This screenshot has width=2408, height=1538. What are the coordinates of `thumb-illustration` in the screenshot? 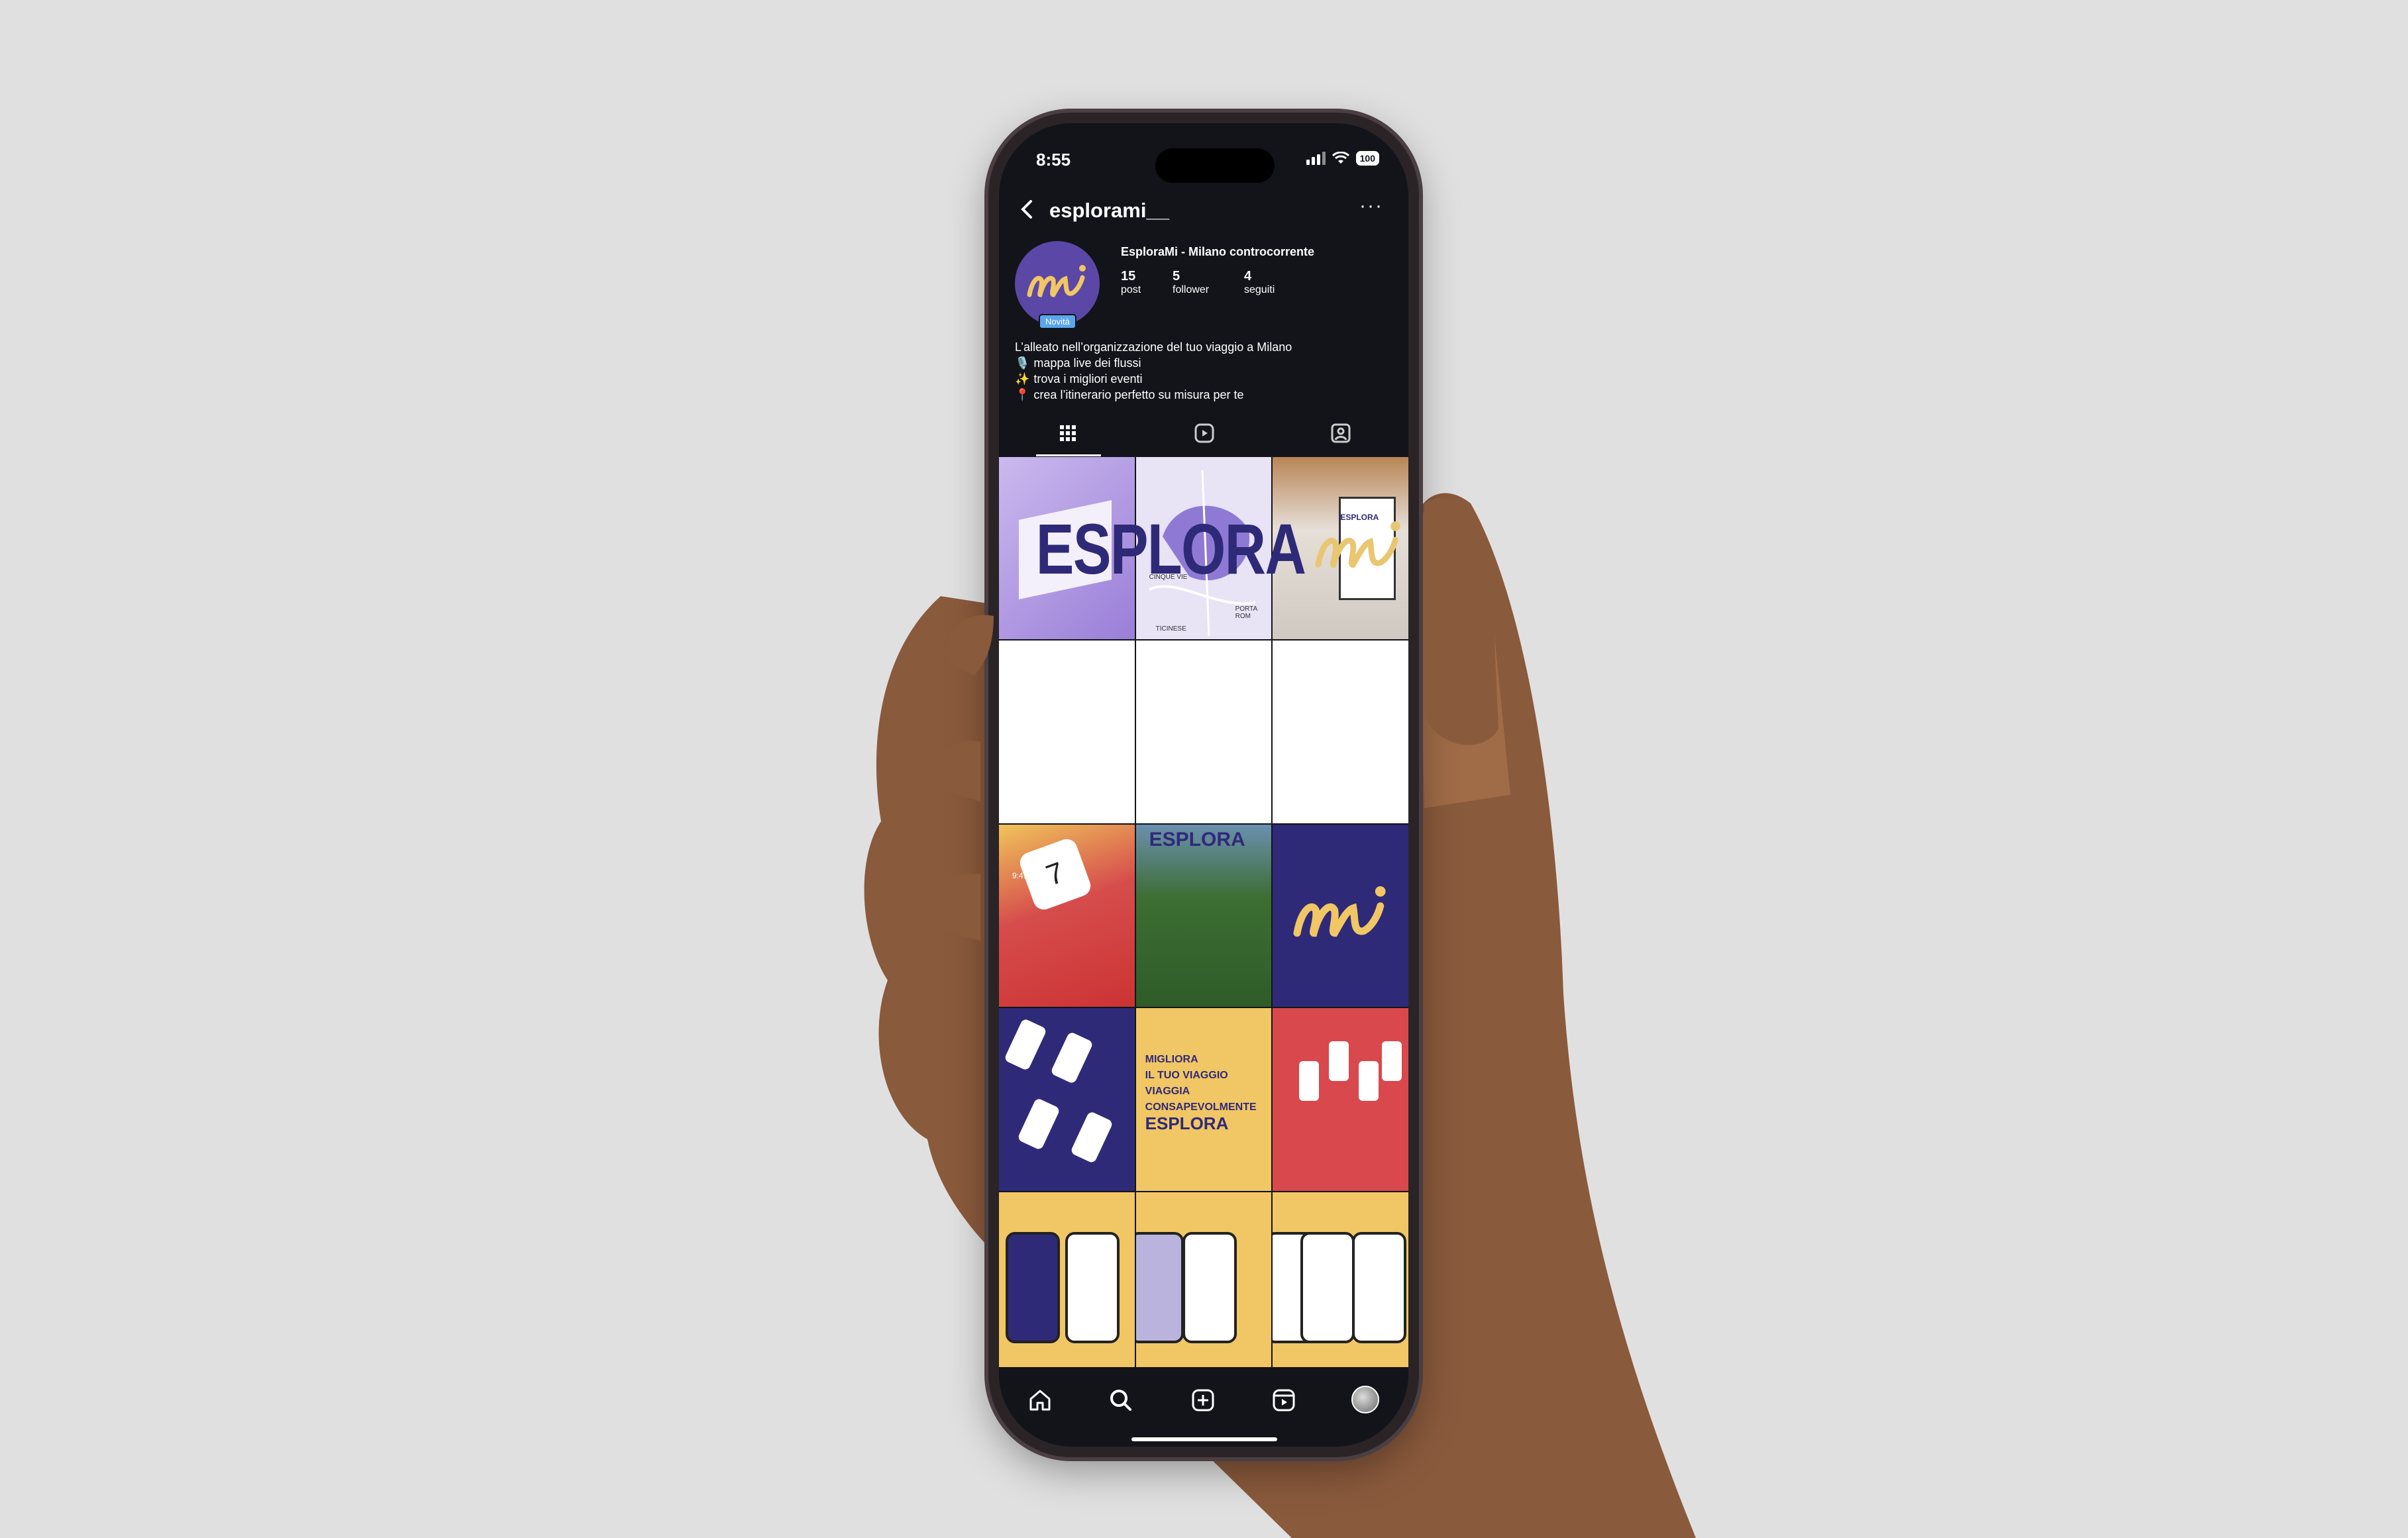 It's located at (1212, 719).